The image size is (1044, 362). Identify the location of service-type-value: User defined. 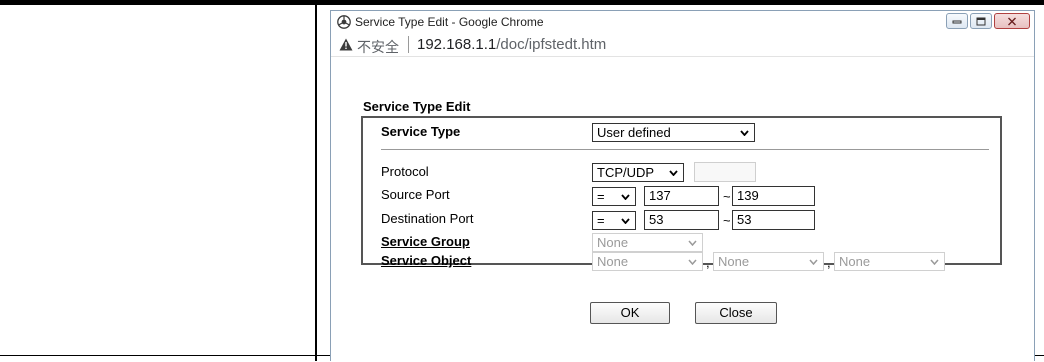
(634, 132).